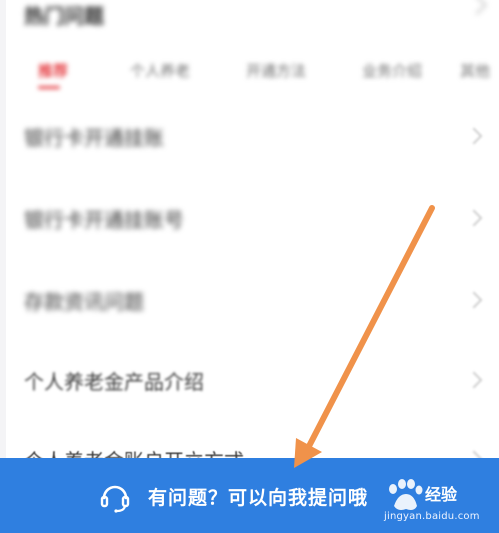 The image size is (499, 533). What do you see at coordinates (276, 70) in the screenshot?
I see `tab-how-to-open: 开通方法` at bounding box center [276, 70].